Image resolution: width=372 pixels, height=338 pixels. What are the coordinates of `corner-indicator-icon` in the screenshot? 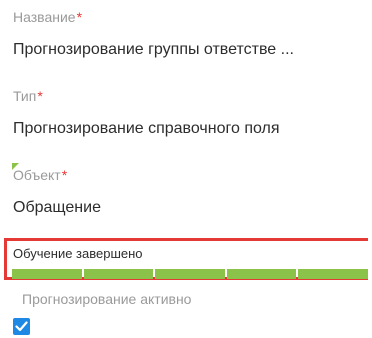 It's located at (15, 166).